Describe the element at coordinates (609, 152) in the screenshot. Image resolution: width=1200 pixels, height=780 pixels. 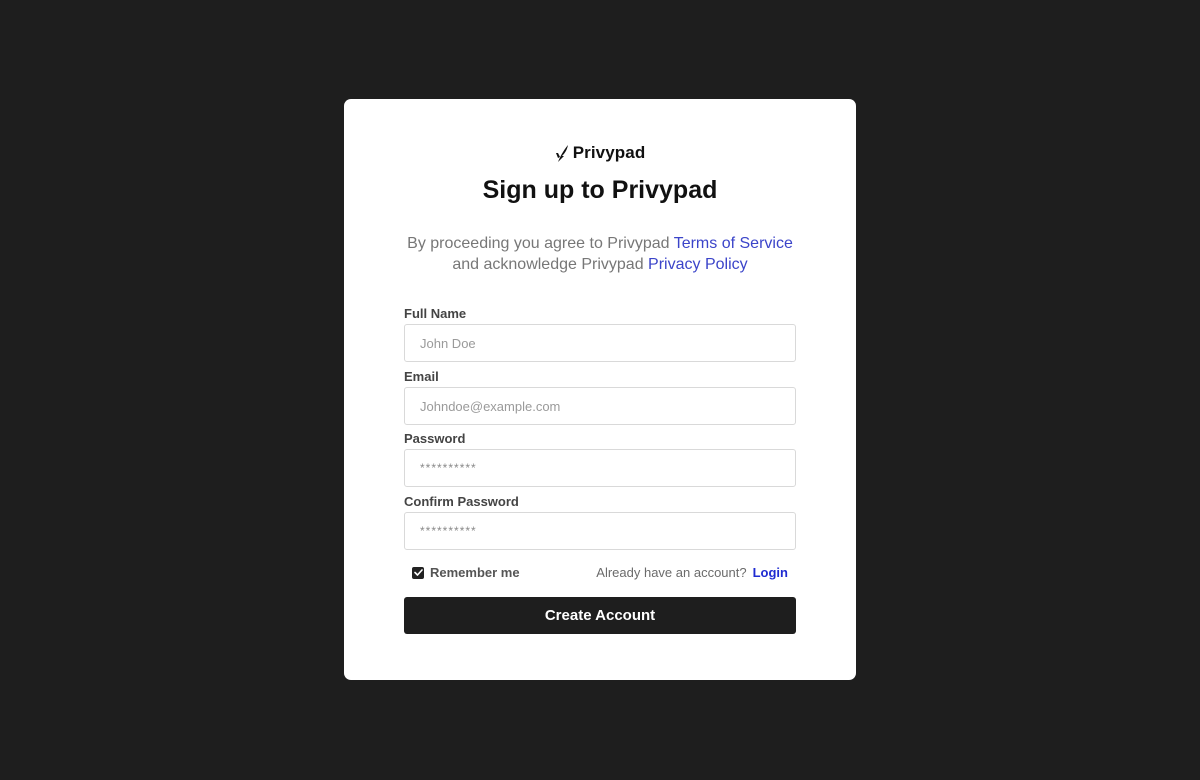
I see `brand-name: Privypad` at that location.